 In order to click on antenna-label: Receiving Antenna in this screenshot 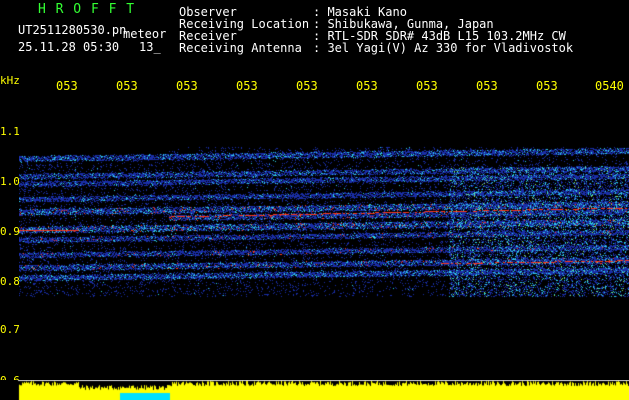, I will do `click(240, 48)`.